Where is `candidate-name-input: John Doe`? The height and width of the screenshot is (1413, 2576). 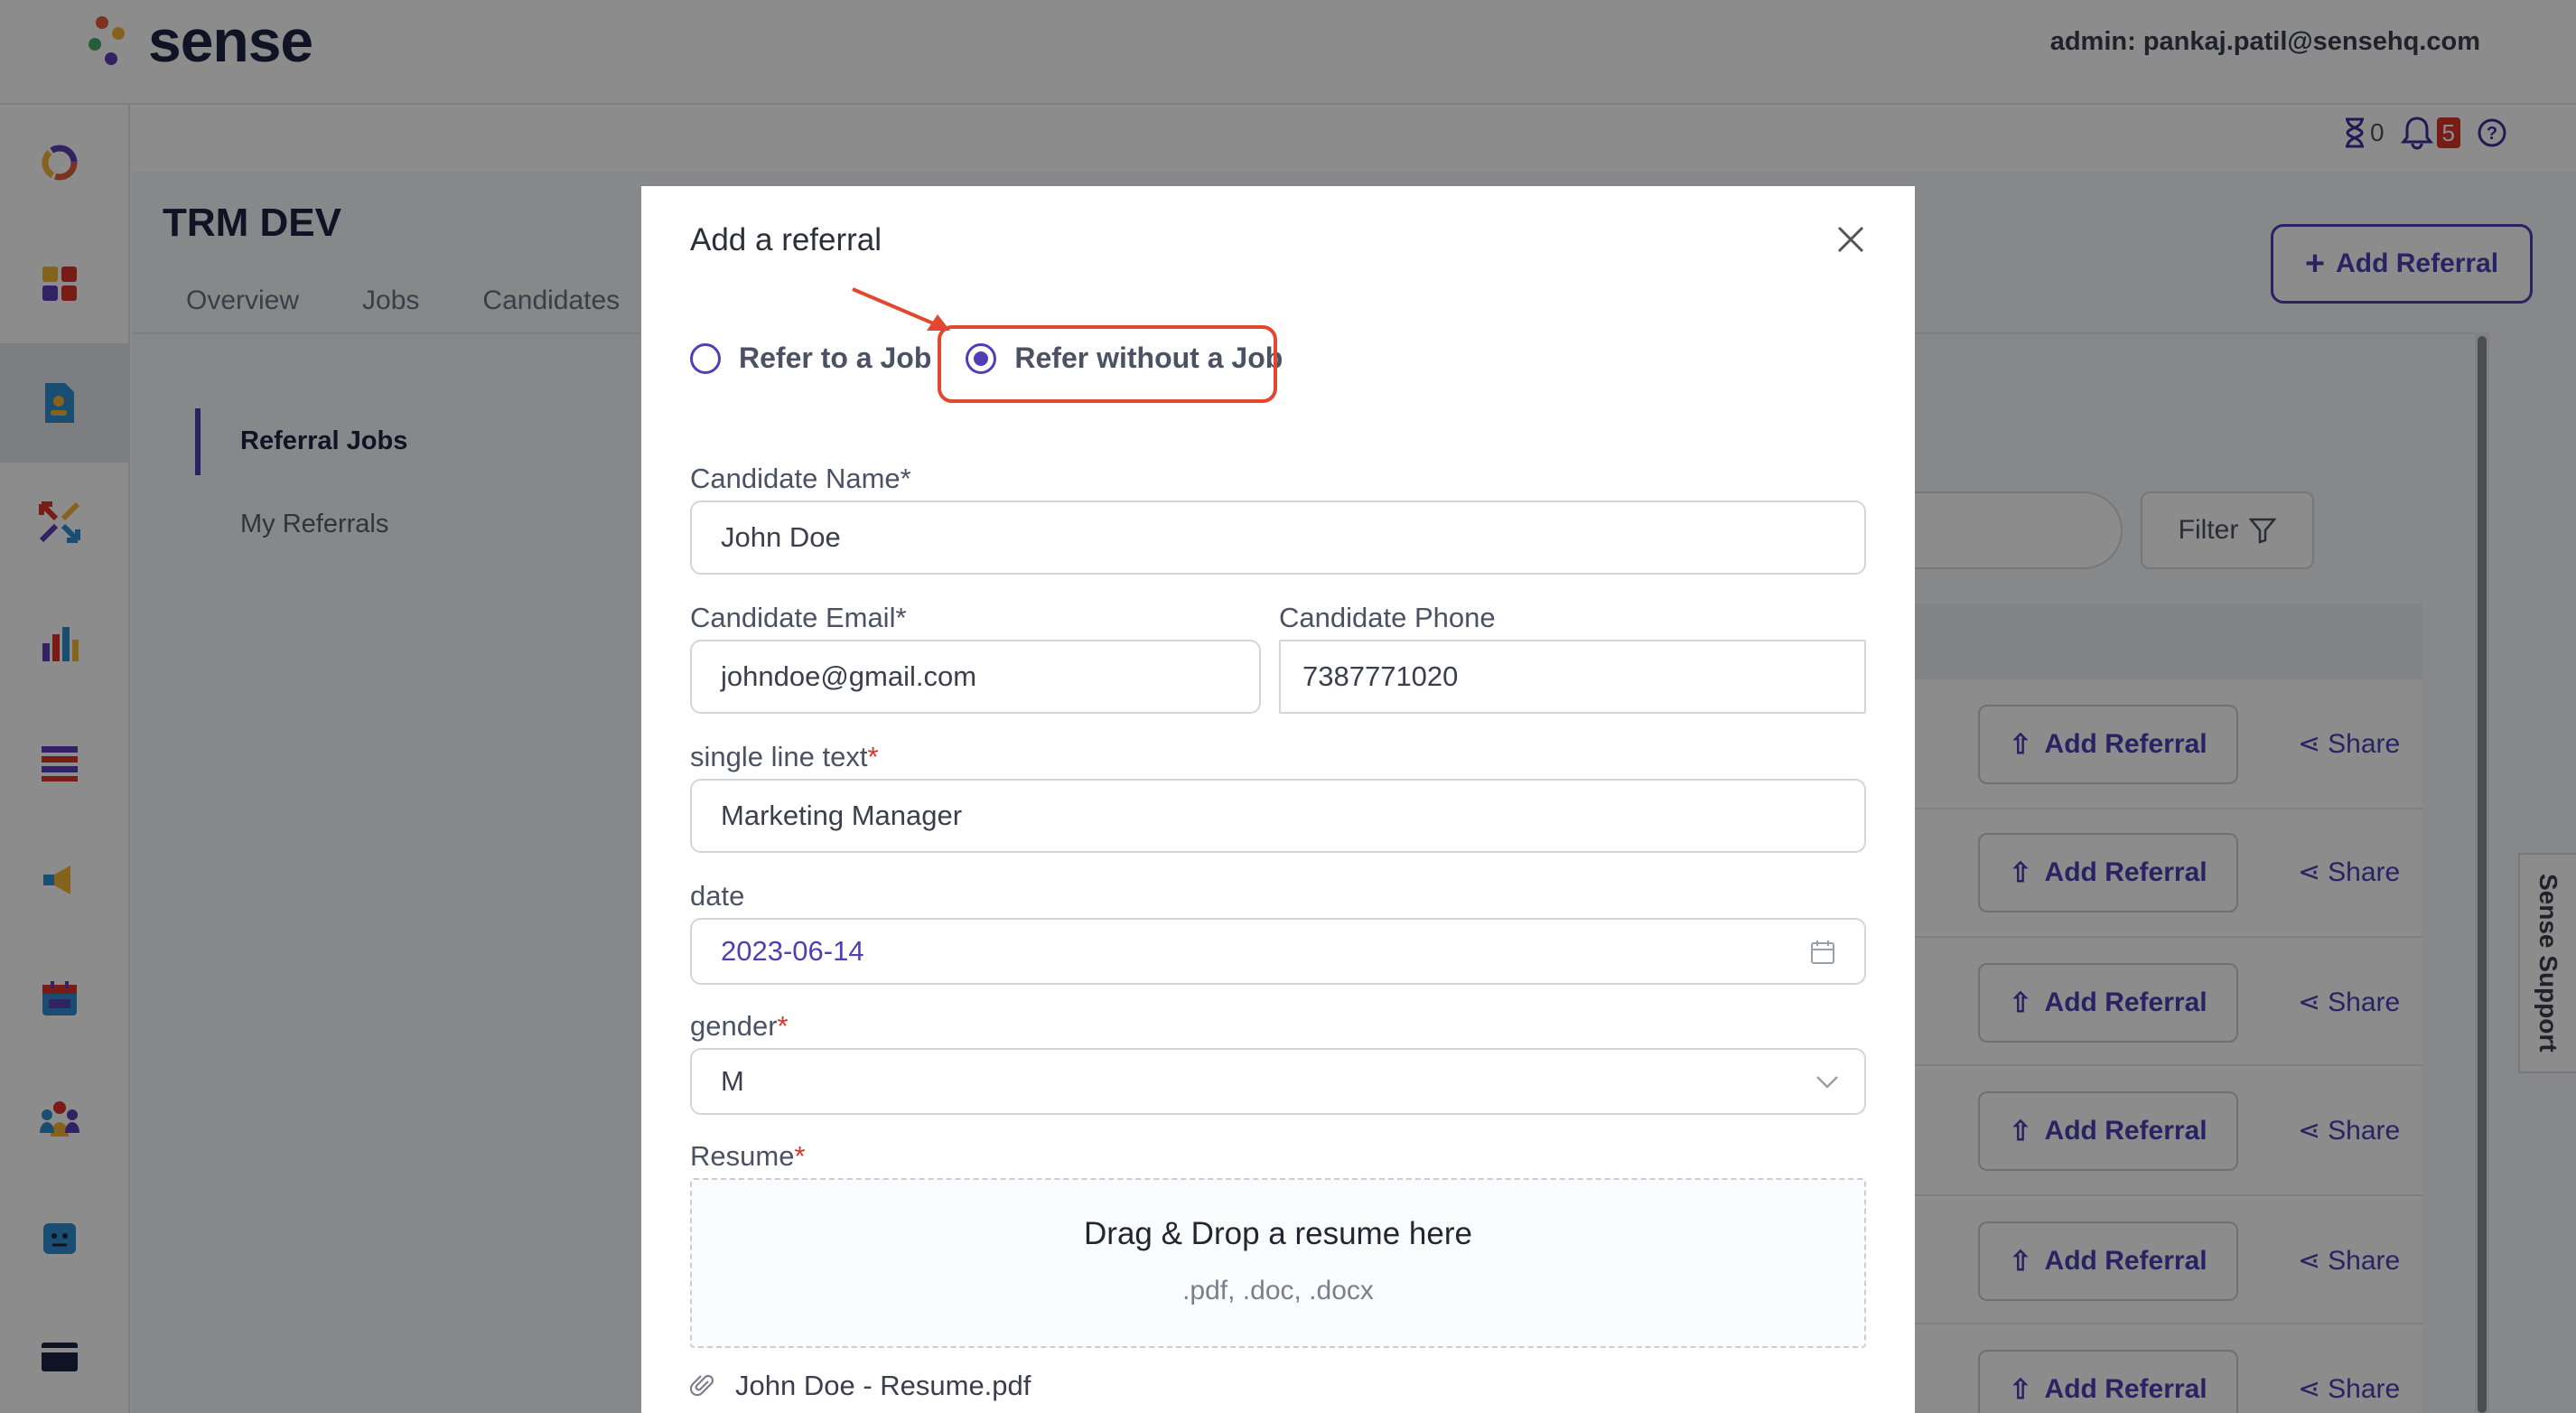 candidate-name-input: John Doe is located at coordinates (1278, 538).